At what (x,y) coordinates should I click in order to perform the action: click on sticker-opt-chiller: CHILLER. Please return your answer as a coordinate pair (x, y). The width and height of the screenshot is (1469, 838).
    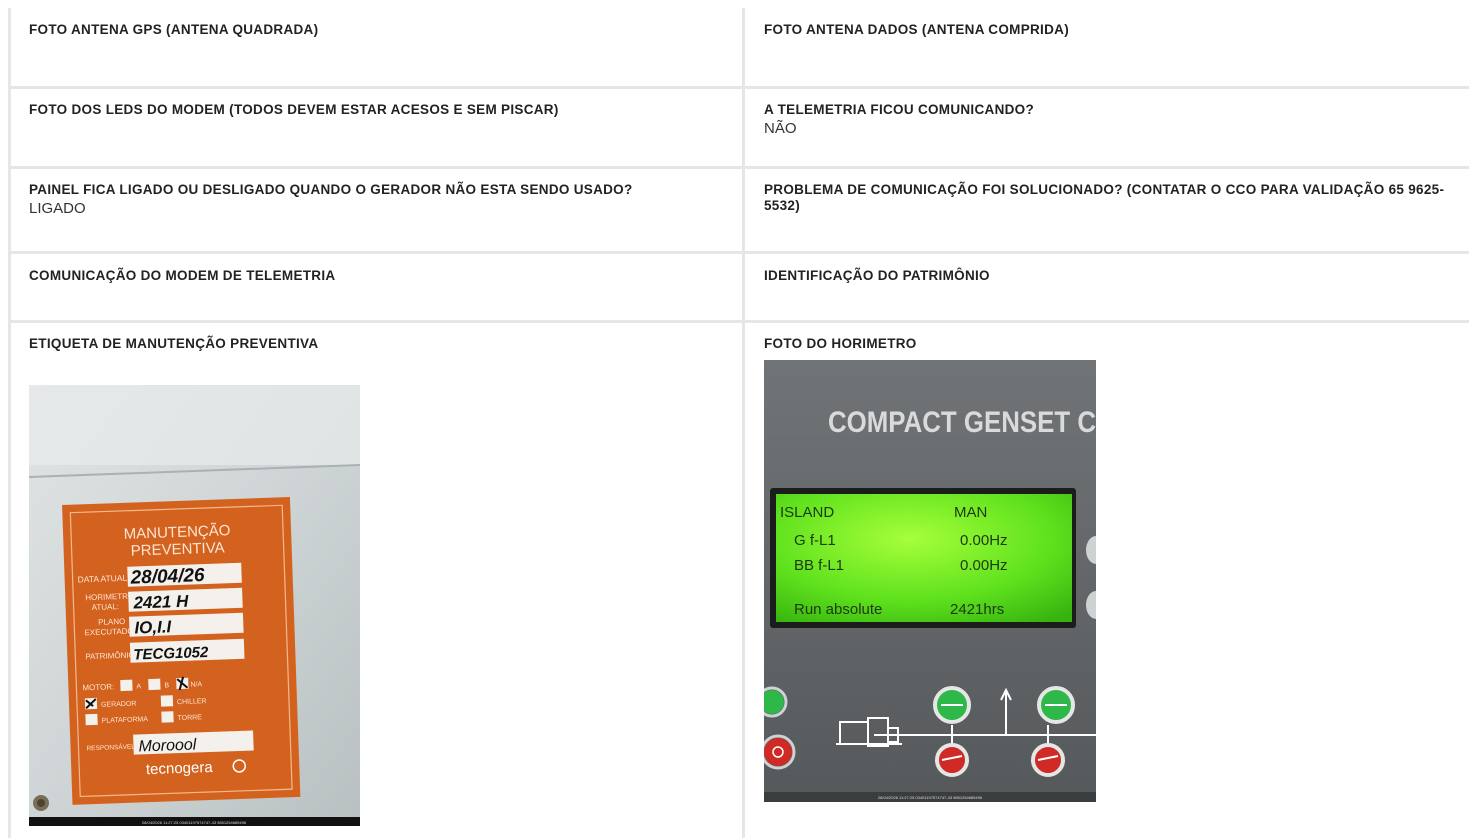
    Looking at the image, I should click on (192, 702).